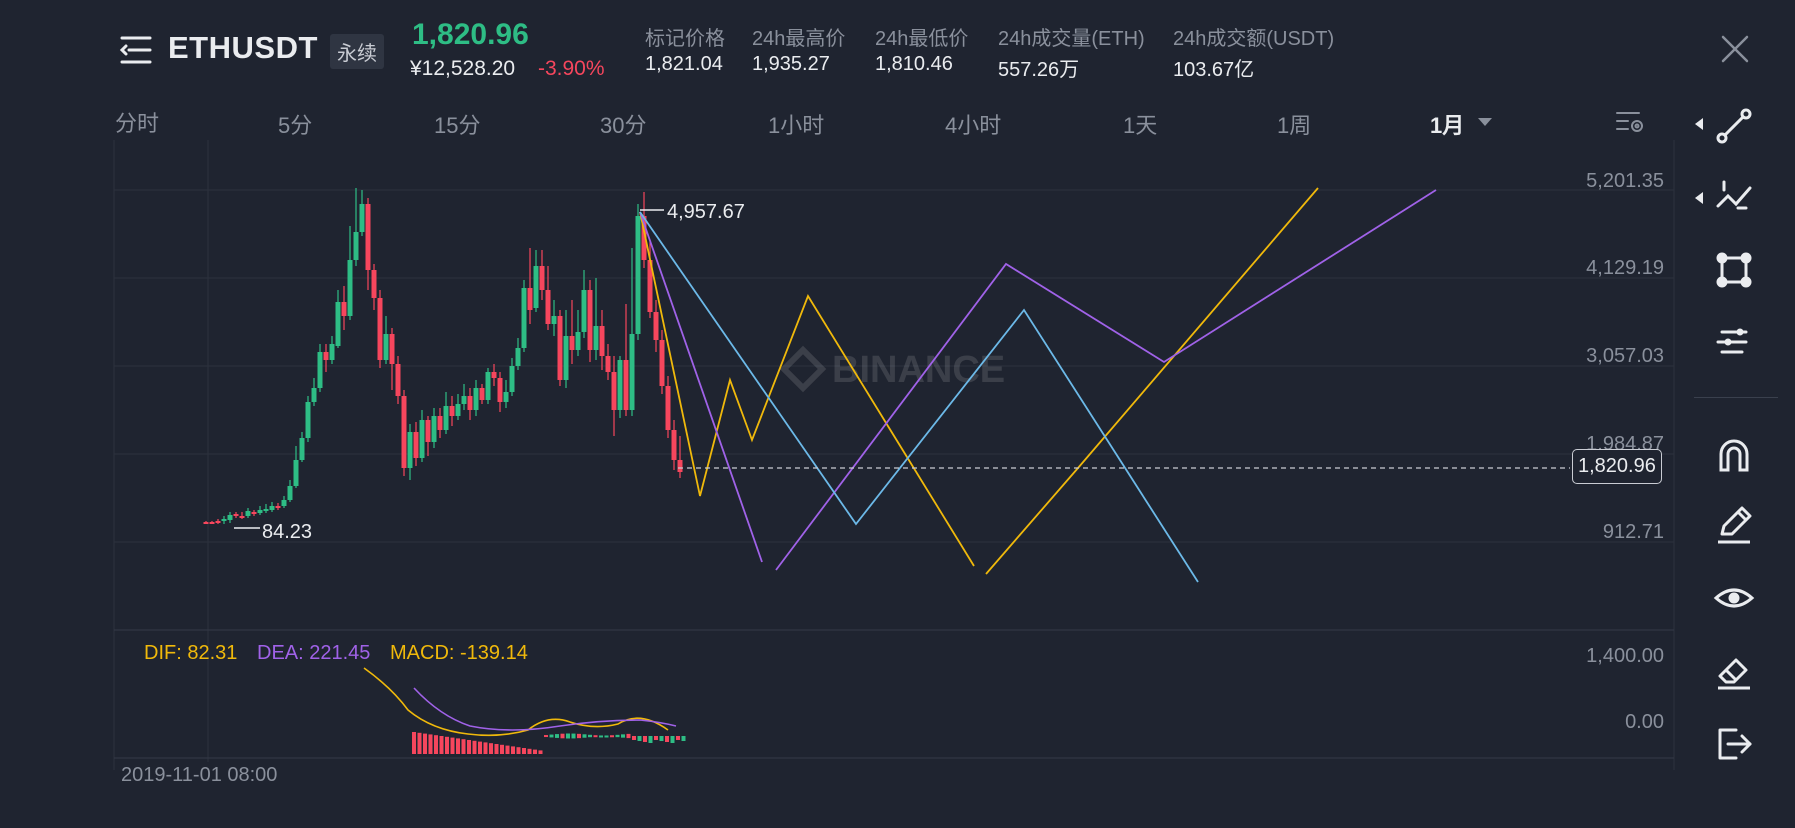 This screenshot has height=828, width=1795. What do you see at coordinates (1633, 532) in the screenshot?
I see `y-axis-label: 912.71` at bounding box center [1633, 532].